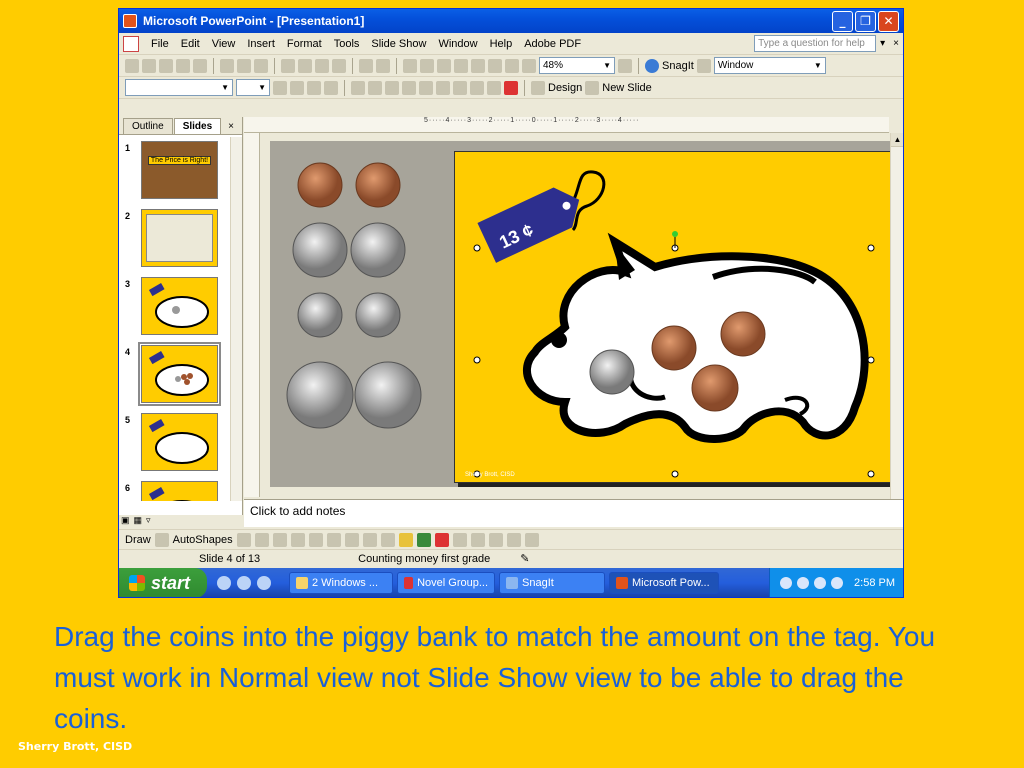 The image size is (1024, 768). I want to click on network-icon, so click(803, 583).